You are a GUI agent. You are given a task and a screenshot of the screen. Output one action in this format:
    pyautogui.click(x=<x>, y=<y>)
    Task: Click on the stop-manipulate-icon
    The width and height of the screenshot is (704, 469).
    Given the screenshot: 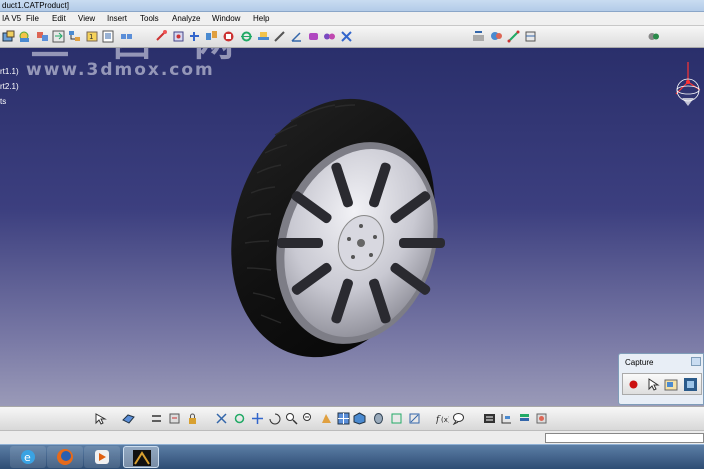 What is the action you would take?
    pyautogui.click(x=228, y=36)
    